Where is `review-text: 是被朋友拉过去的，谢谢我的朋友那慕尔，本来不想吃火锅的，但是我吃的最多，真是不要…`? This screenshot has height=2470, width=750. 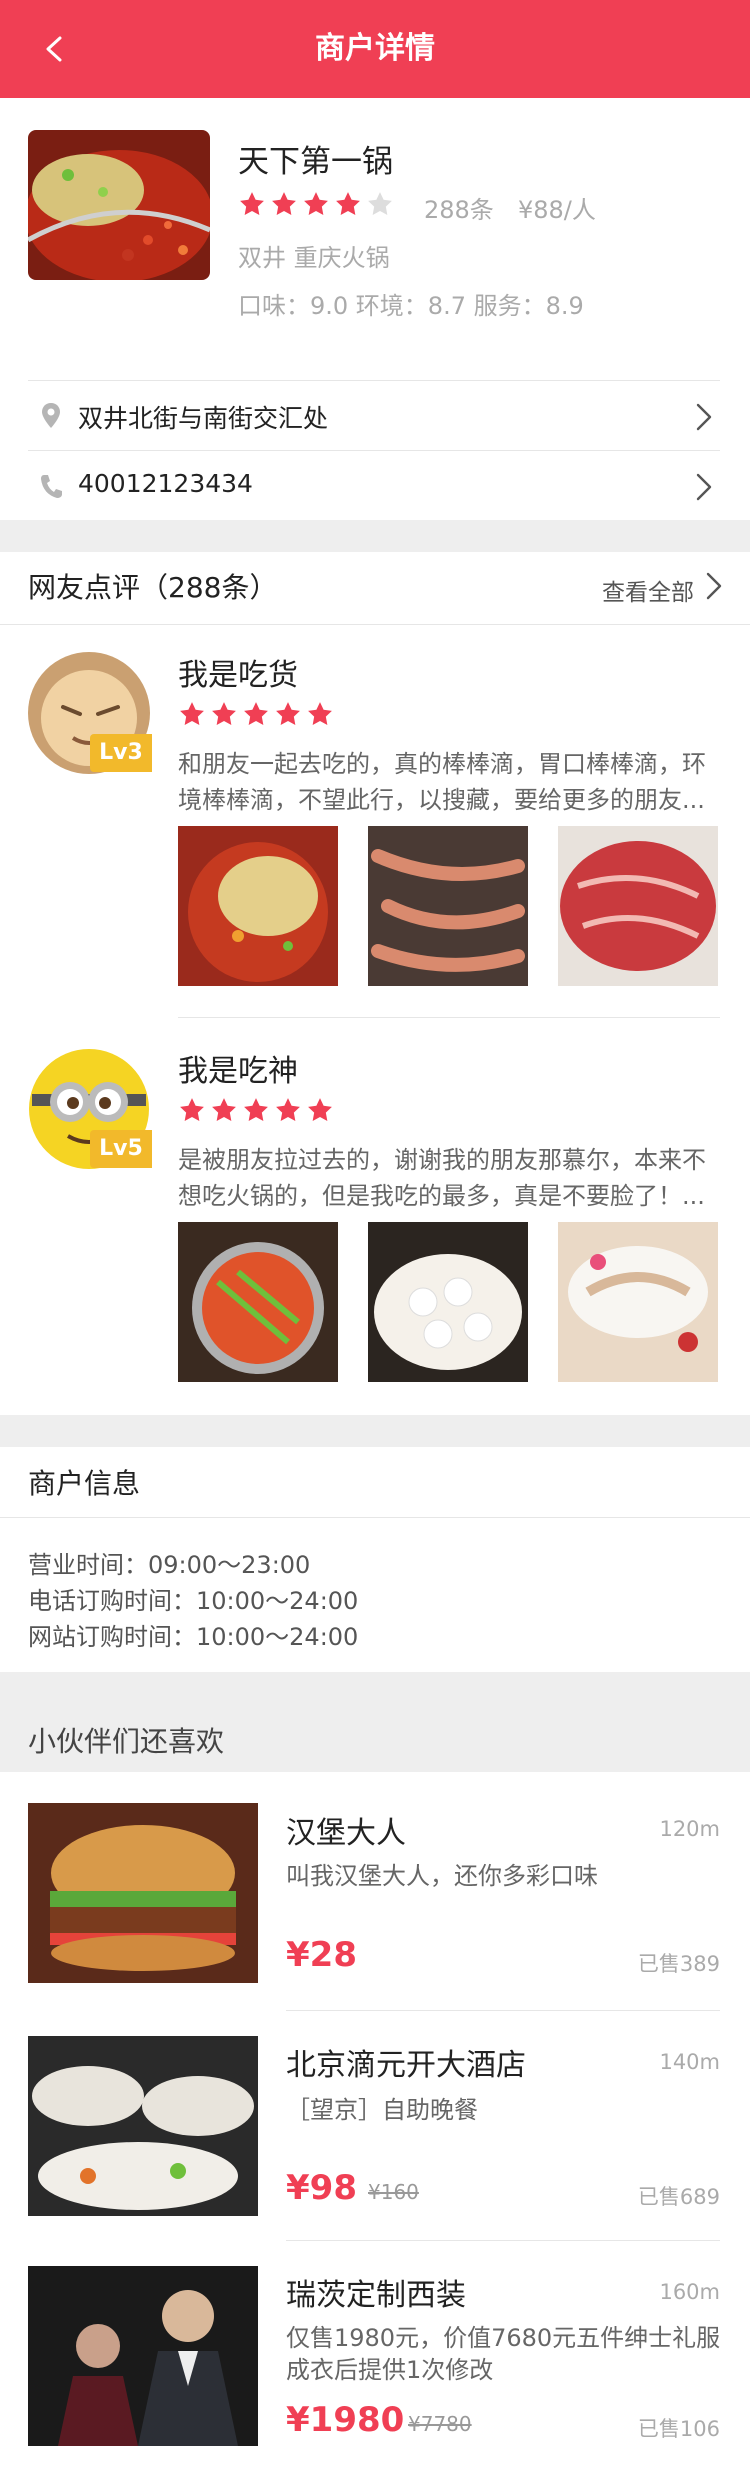 review-text: 是被朋友拉过去的，谢谢我的朋友那慕尔，本来不想吃火锅的，但是我吃的最多，真是不要… is located at coordinates (442, 1178).